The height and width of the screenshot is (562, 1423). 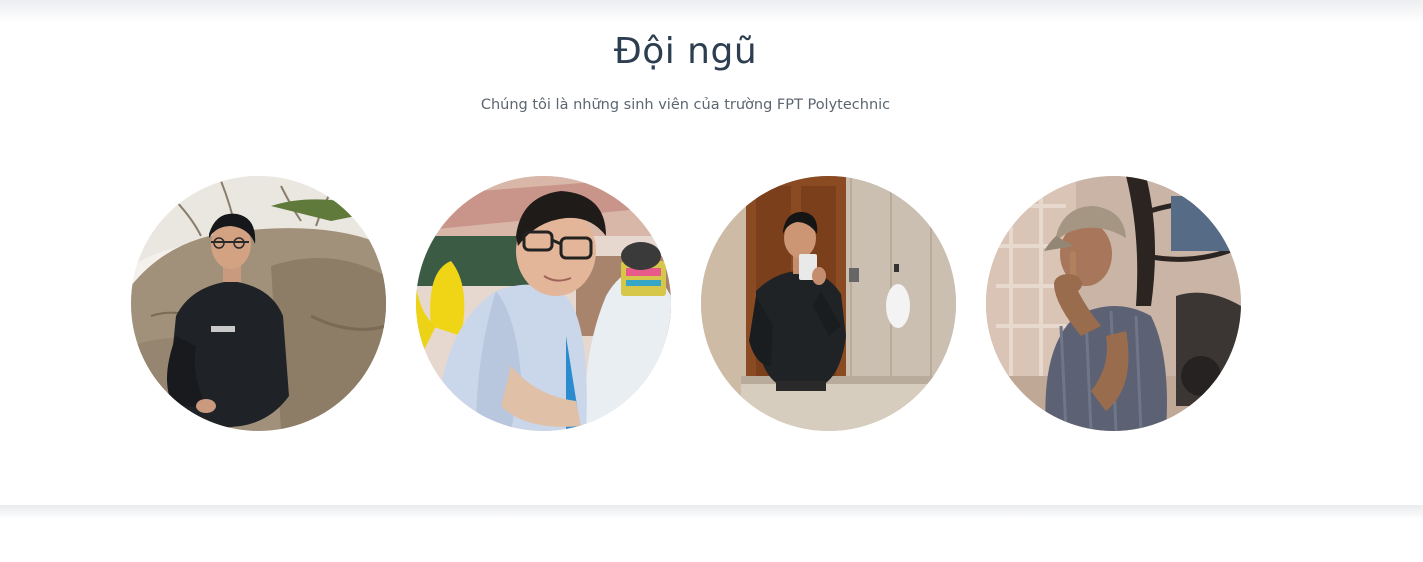 I want to click on section-title: Đội ngũ, so click(x=685, y=51).